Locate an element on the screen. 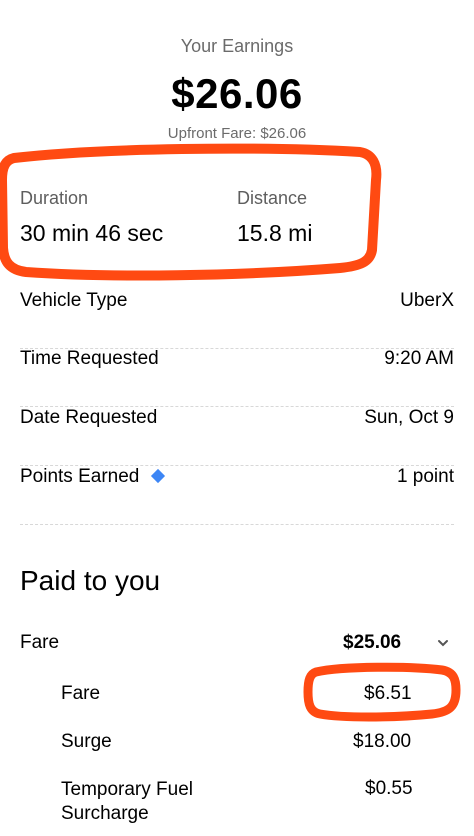 The image size is (474, 836). vehicle-type-value: UberX is located at coordinates (427, 300).